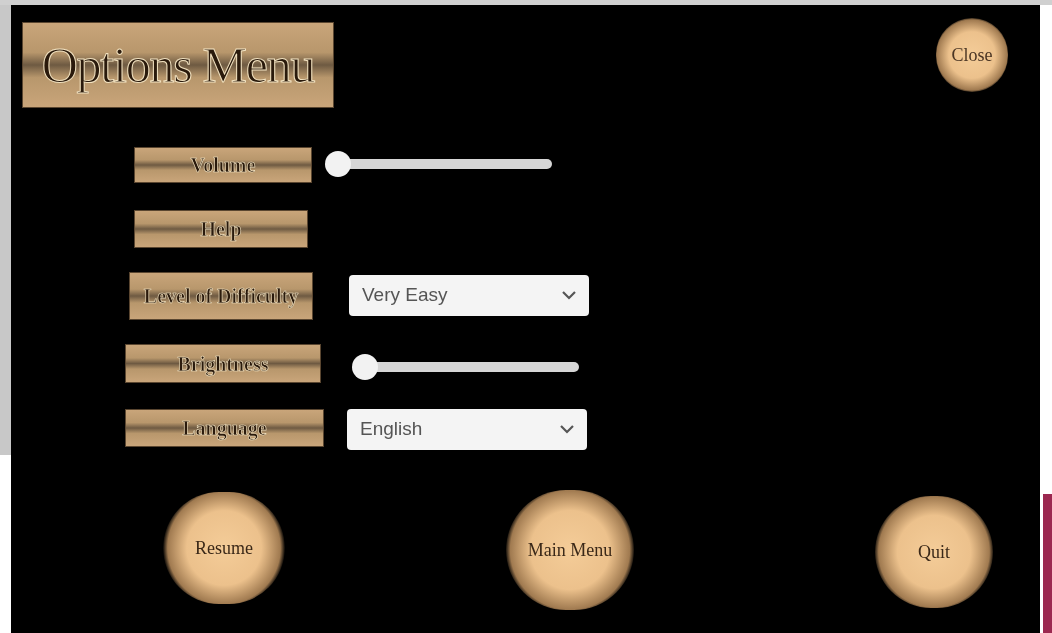 The image size is (1052, 633). I want to click on round-menu-button: Main Menu, so click(570, 550).